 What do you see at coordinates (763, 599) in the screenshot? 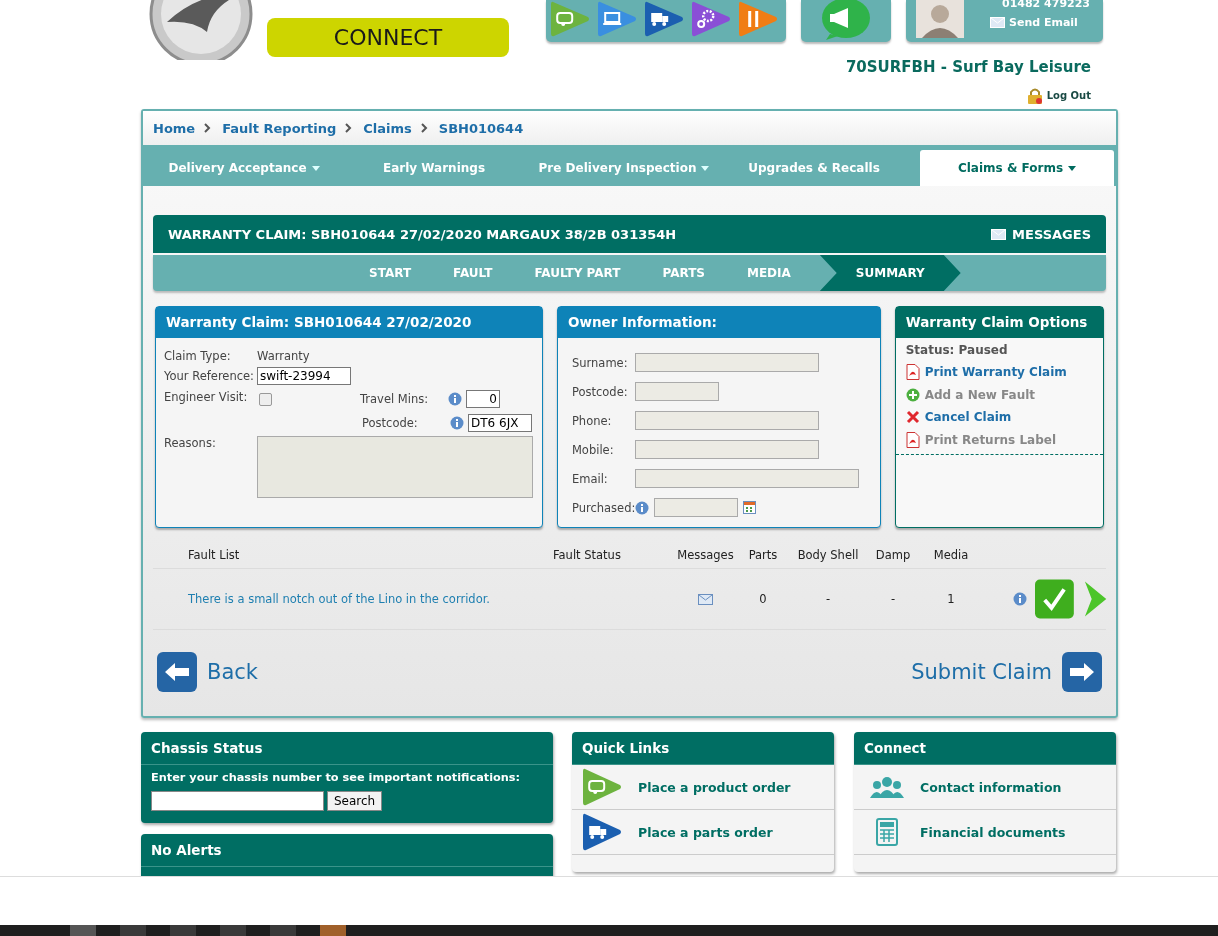
I see `table-cell-text: 0` at bounding box center [763, 599].